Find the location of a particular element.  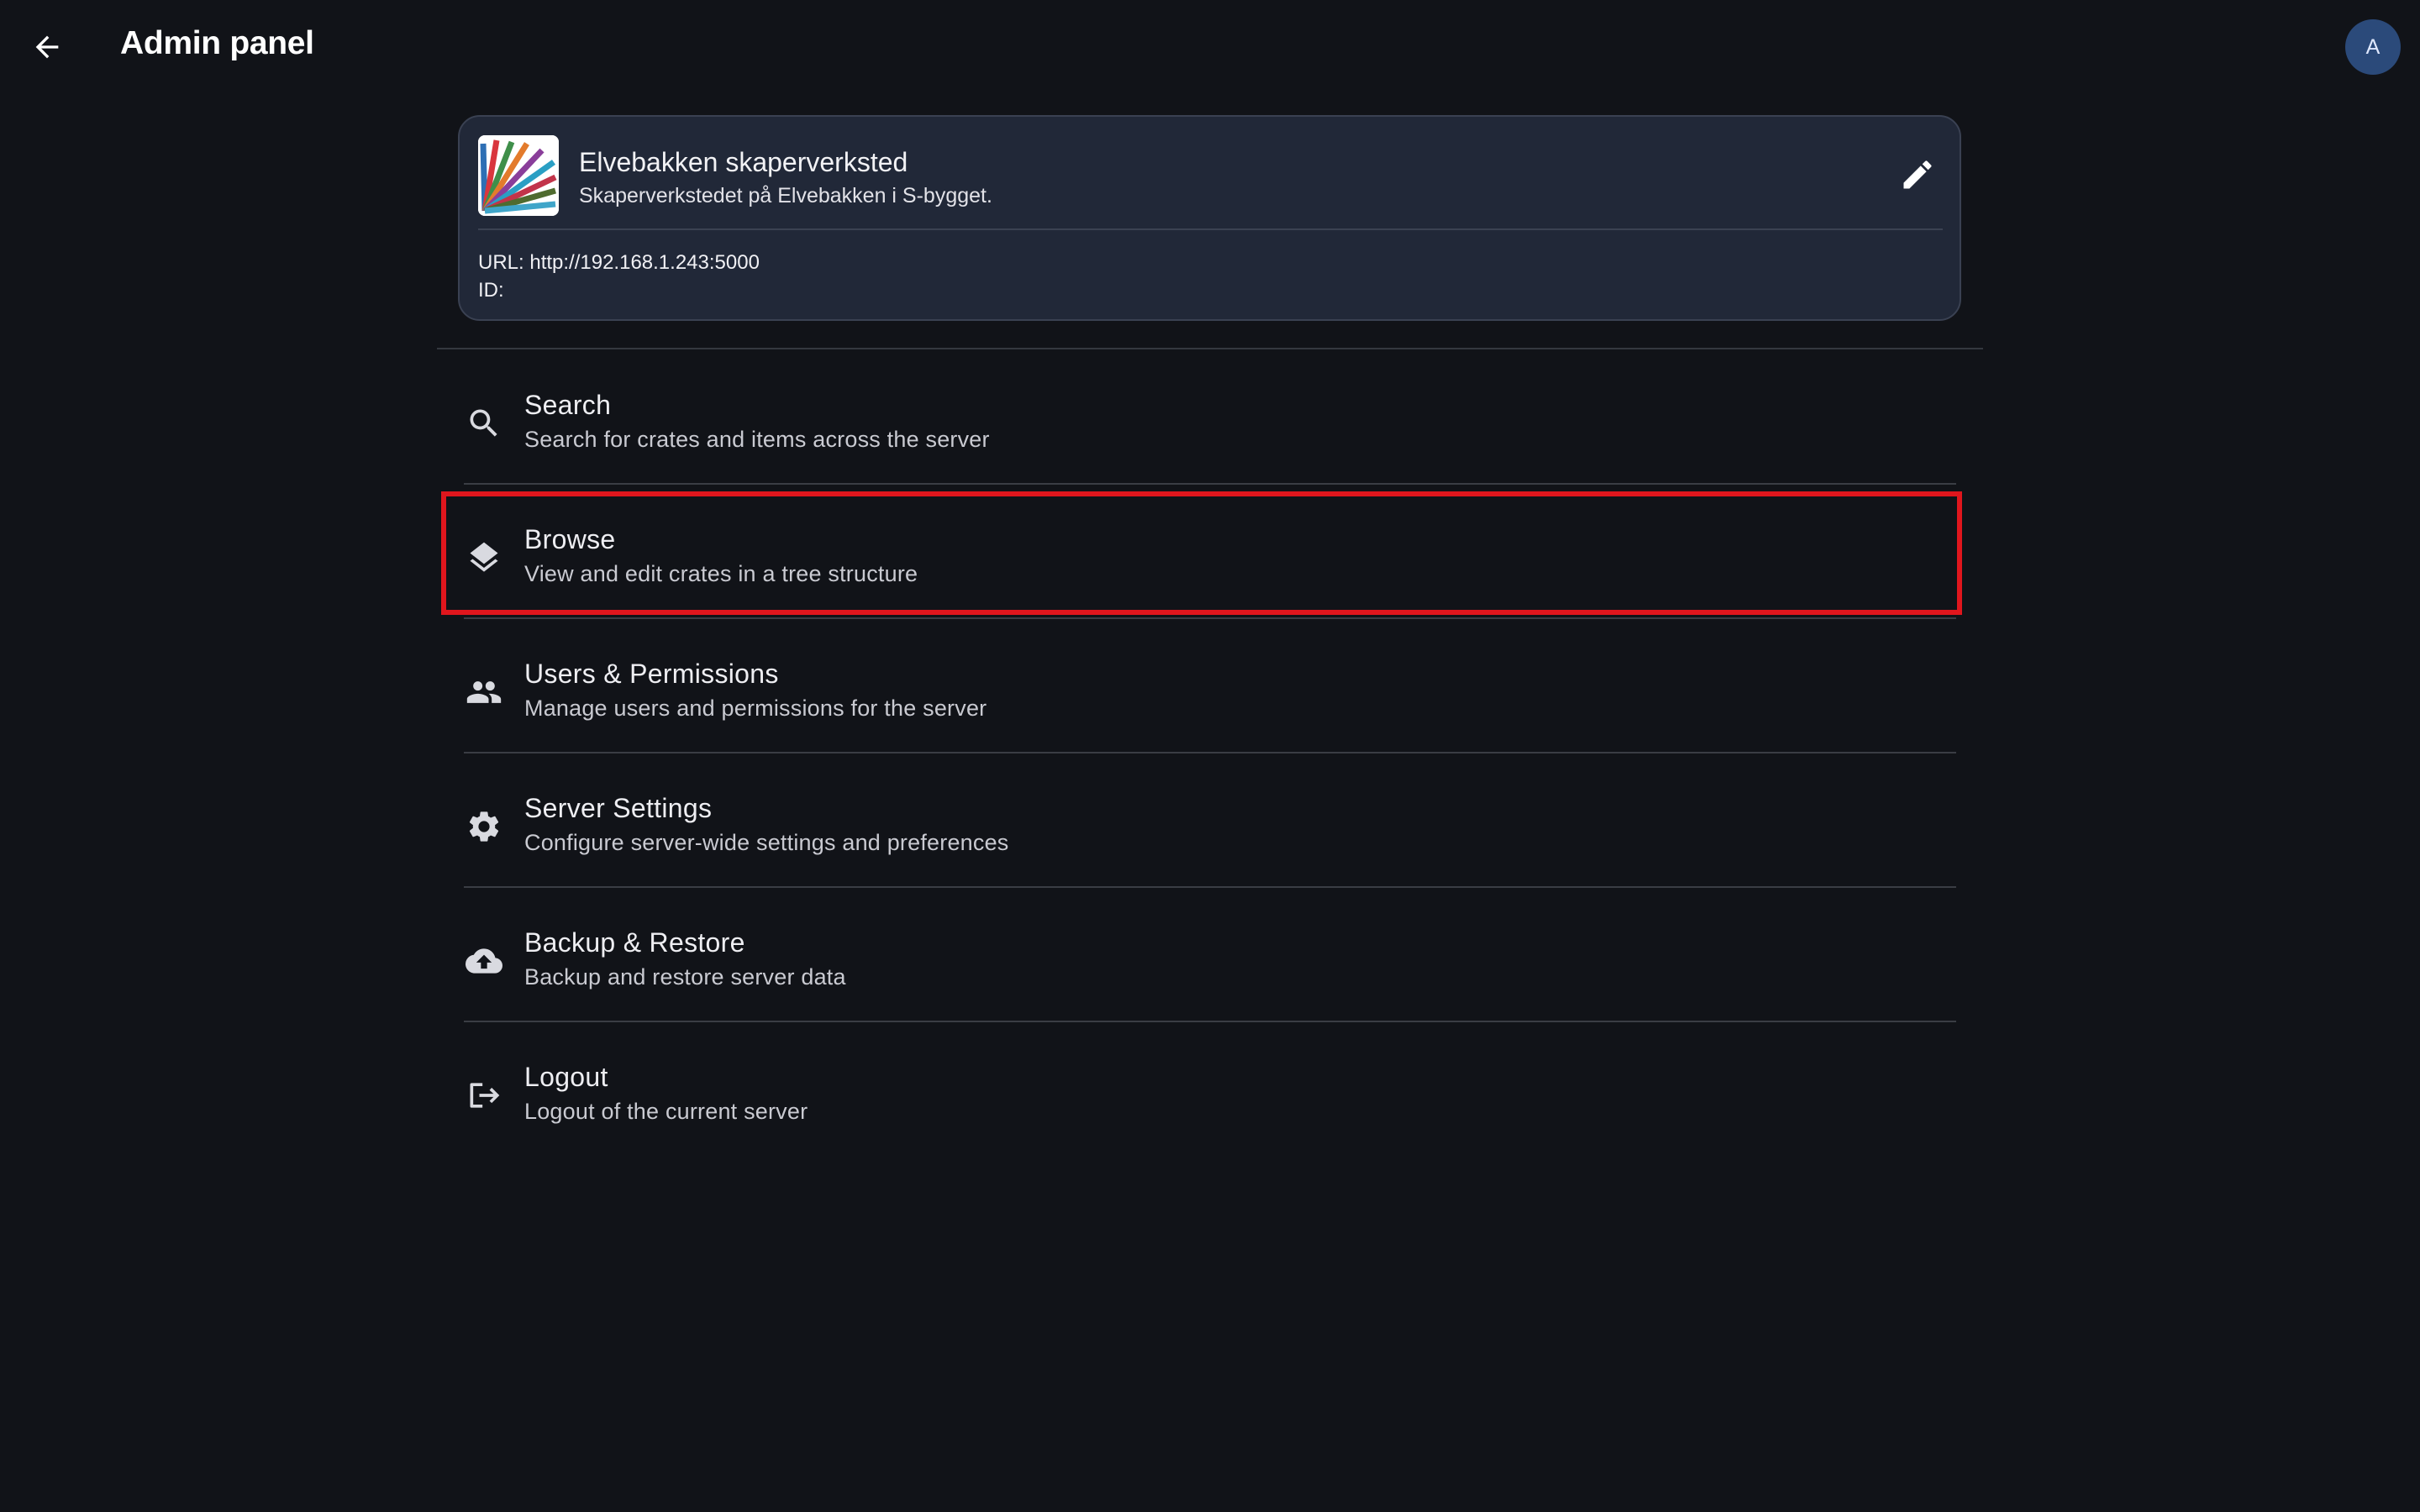

server-logo is located at coordinates (518, 175).